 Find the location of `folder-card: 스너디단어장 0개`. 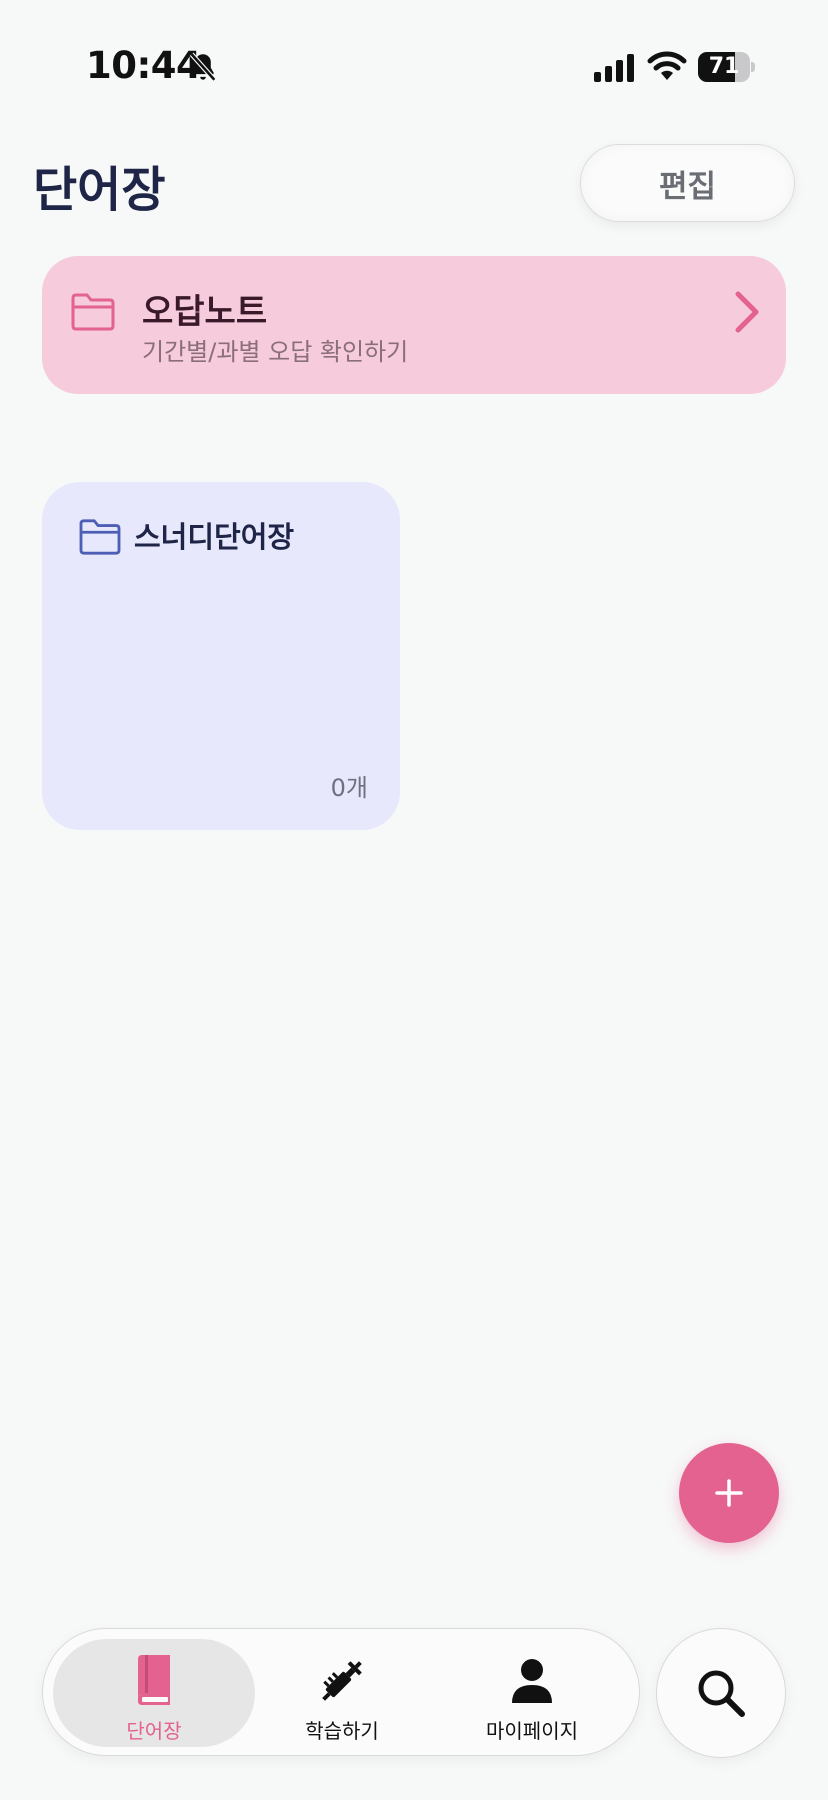

folder-card: 스너디단어장 0개 is located at coordinates (221, 656).